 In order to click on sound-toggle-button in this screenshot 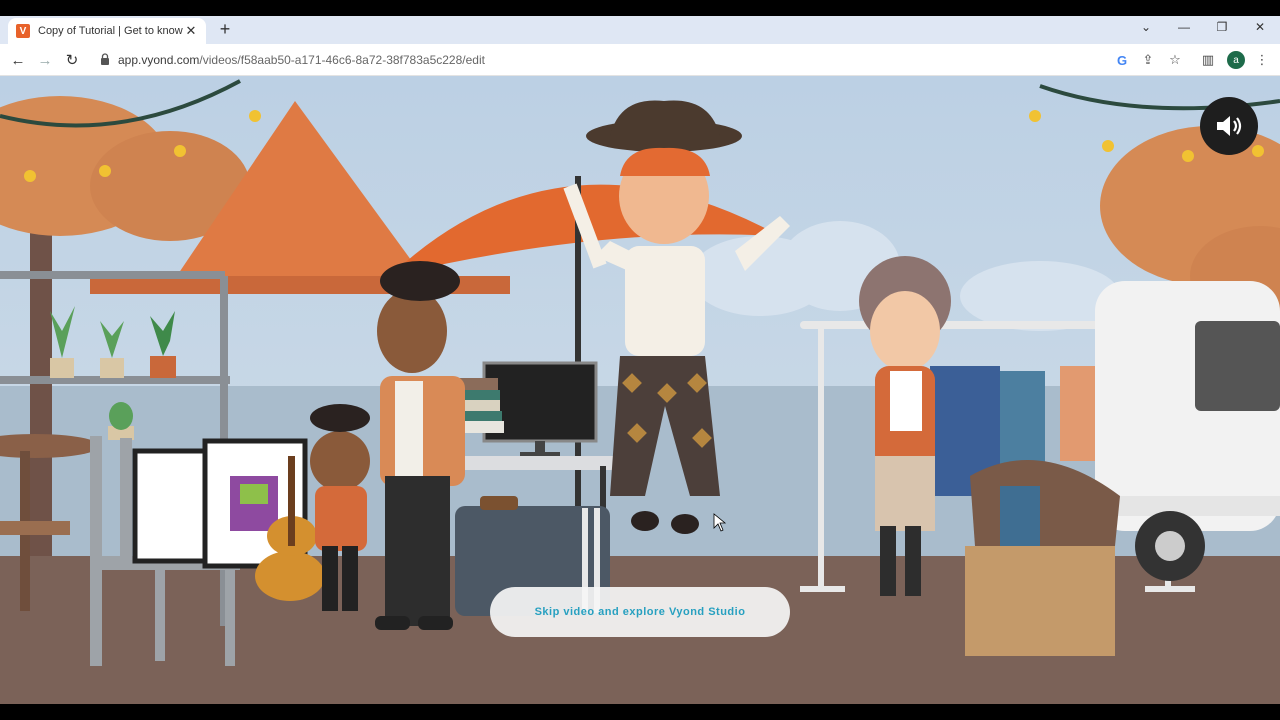, I will do `click(1229, 126)`.